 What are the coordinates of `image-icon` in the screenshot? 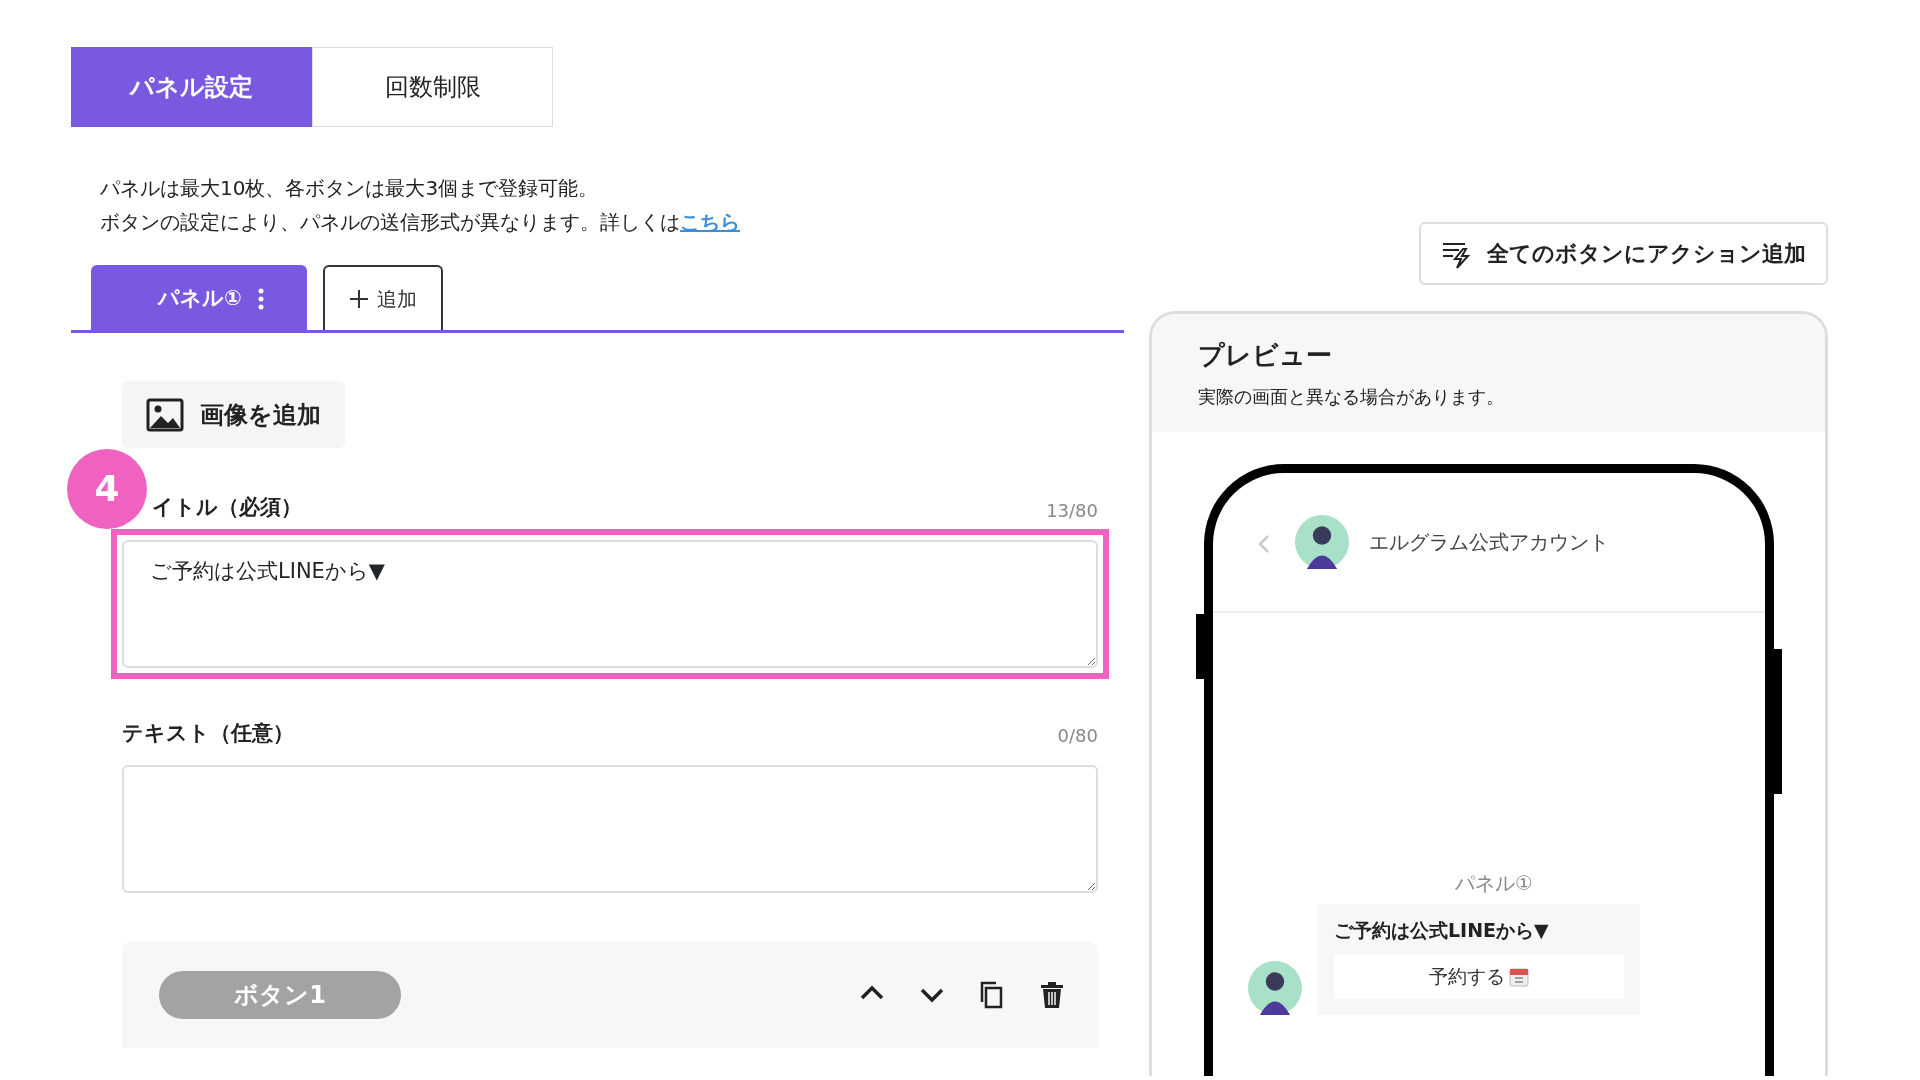 It's located at (165, 414).